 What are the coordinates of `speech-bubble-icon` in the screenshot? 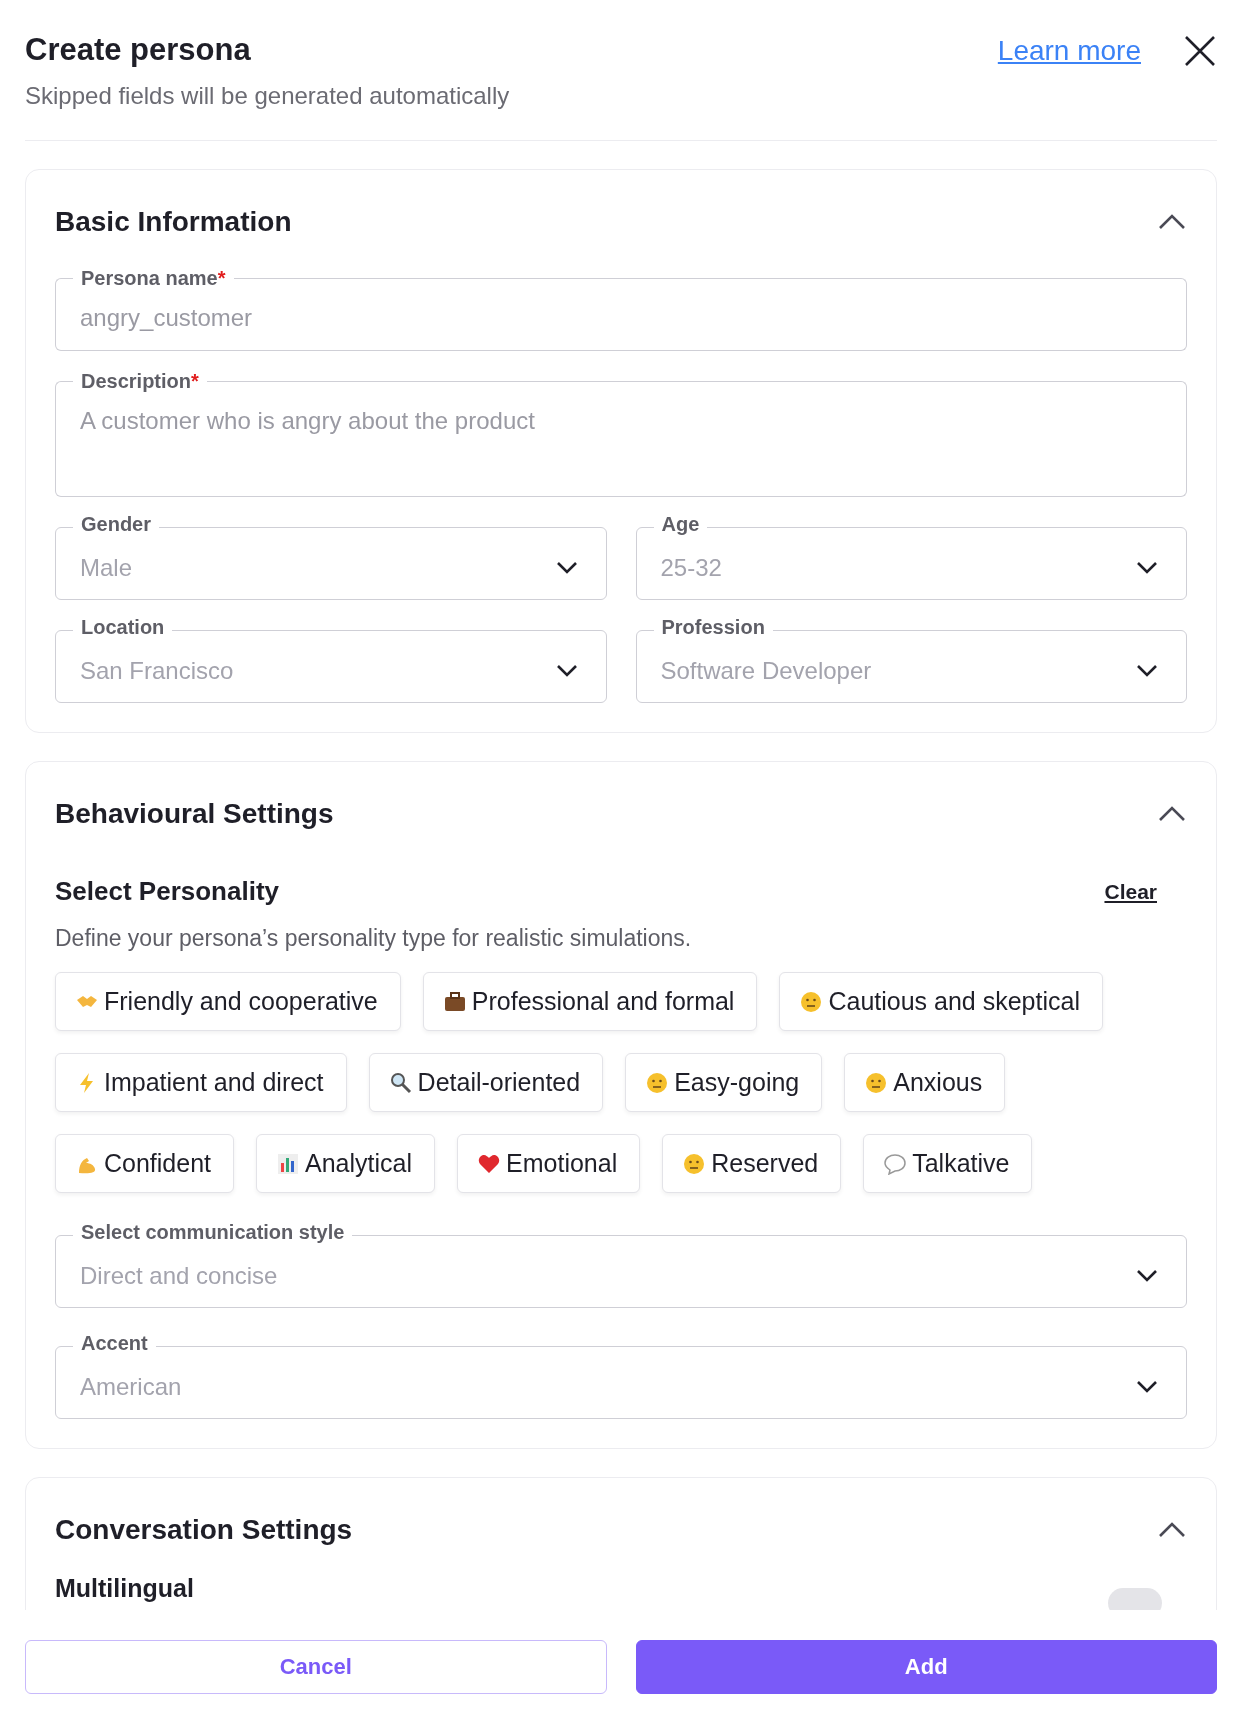 It's located at (895, 1163).